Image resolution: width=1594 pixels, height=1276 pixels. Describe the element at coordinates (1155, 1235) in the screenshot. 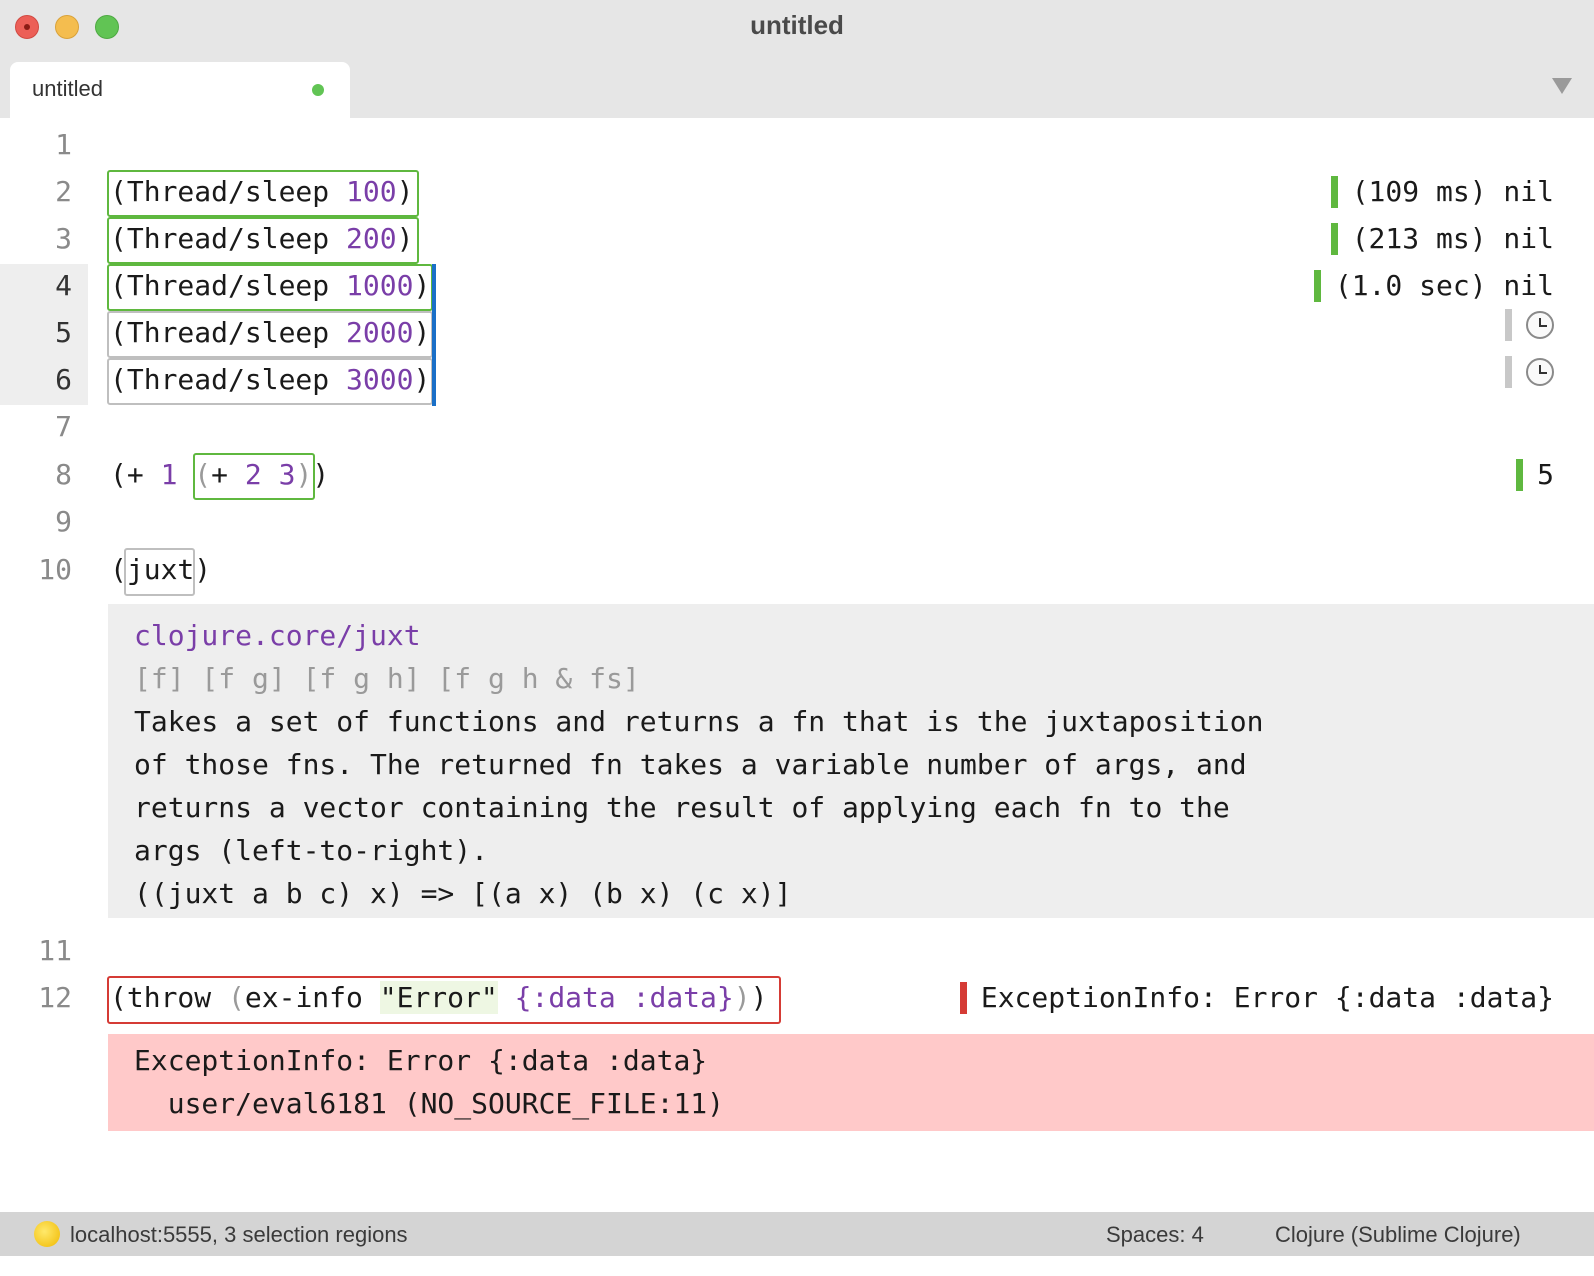

I see `indentation-setting: Spaces: 4` at that location.